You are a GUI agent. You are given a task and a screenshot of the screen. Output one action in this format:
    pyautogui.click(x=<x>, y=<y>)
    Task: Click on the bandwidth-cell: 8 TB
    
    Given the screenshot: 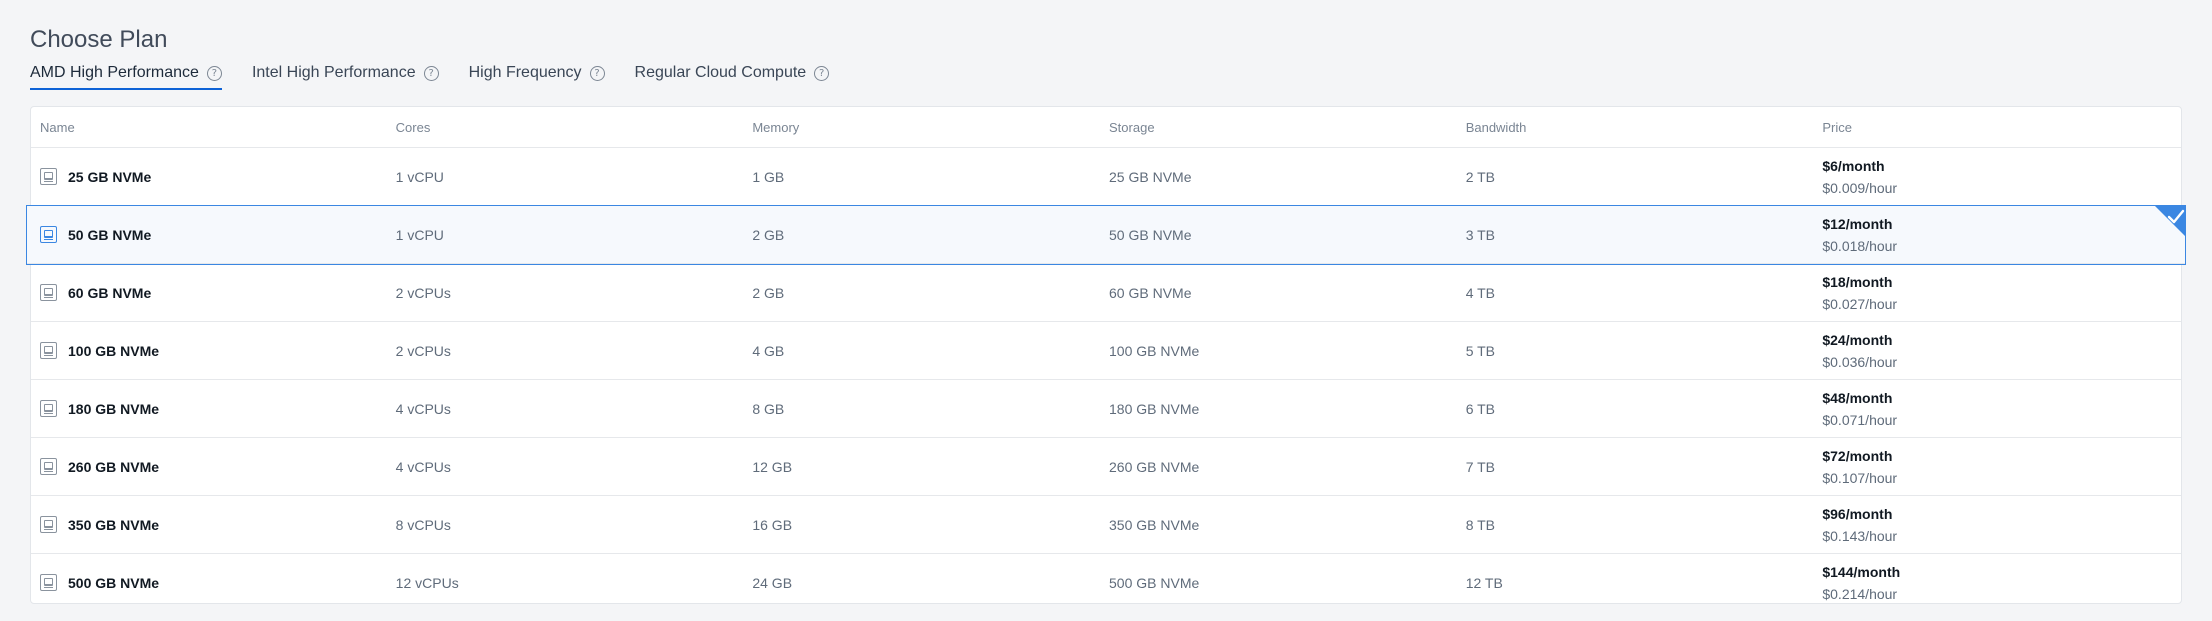 What is the action you would take?
    pyautogui.click(x=1480, y=524)
    